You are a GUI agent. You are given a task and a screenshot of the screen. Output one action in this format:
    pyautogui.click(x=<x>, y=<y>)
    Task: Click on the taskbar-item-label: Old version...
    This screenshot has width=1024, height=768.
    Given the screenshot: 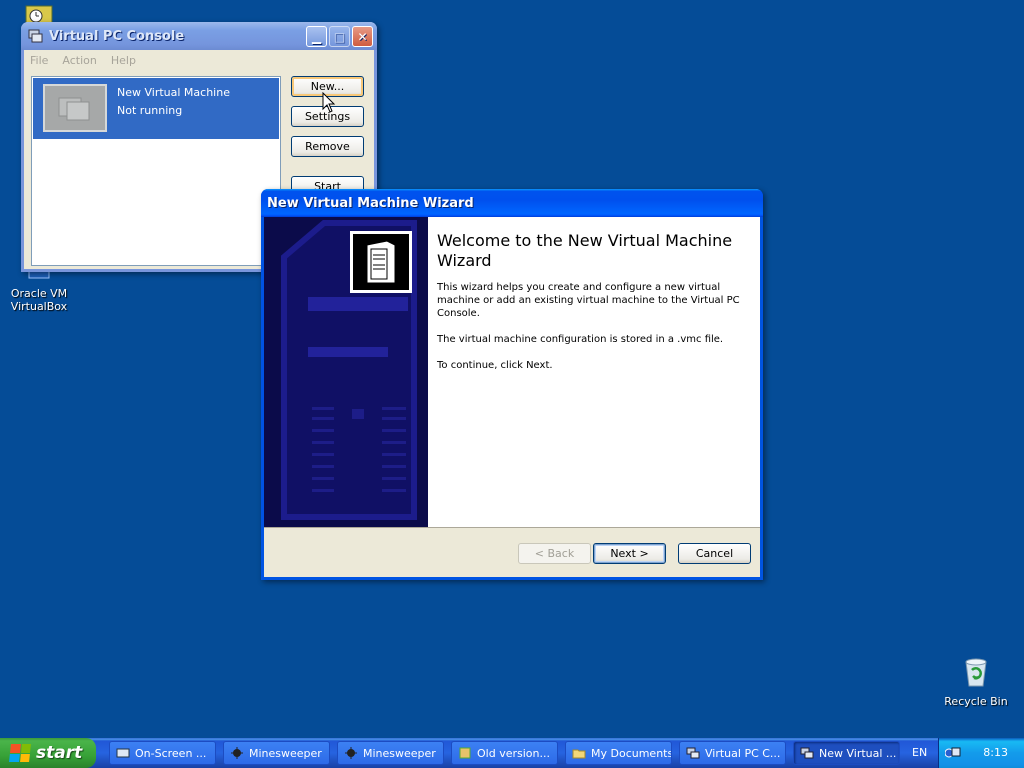 What is the action you would take?
    pyautogui.click(x=513, y=753)
    